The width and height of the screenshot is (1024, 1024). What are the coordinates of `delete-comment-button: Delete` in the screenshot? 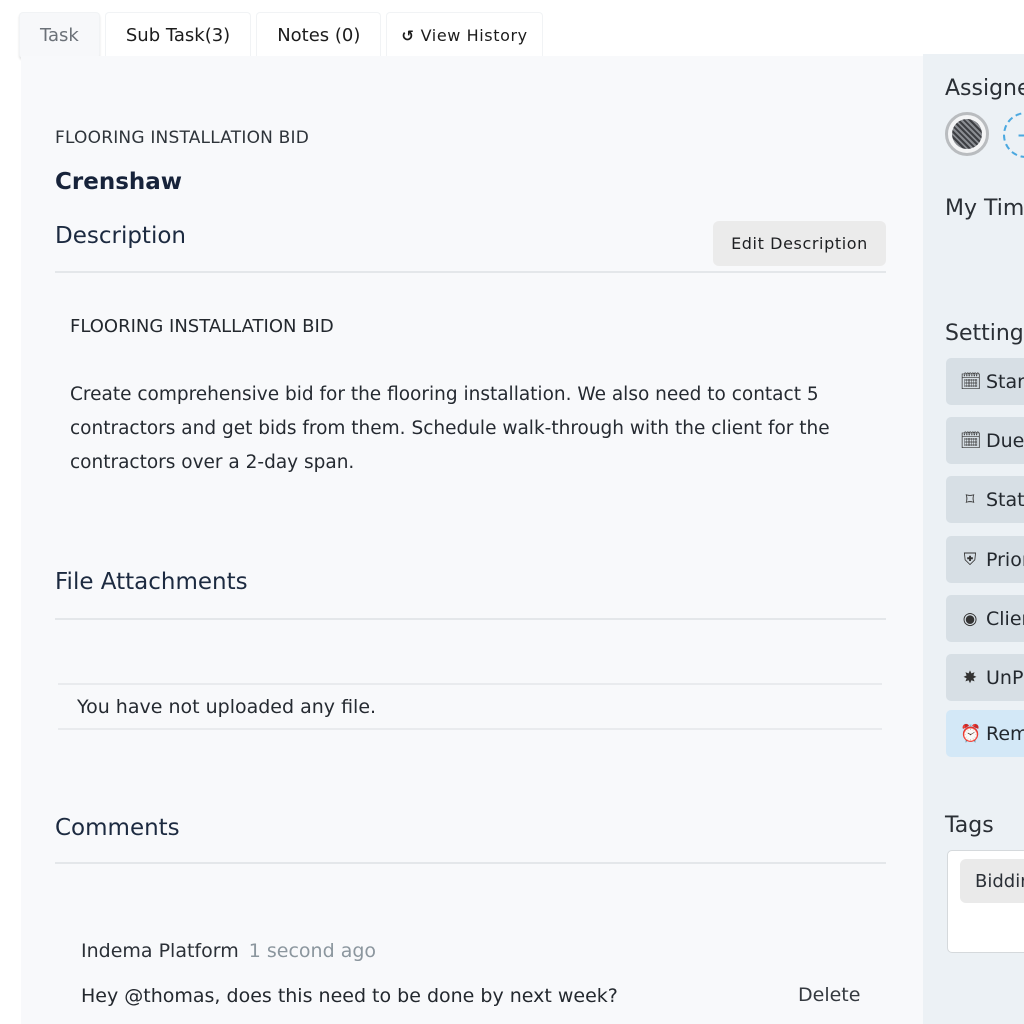 It's located at (829, 995).